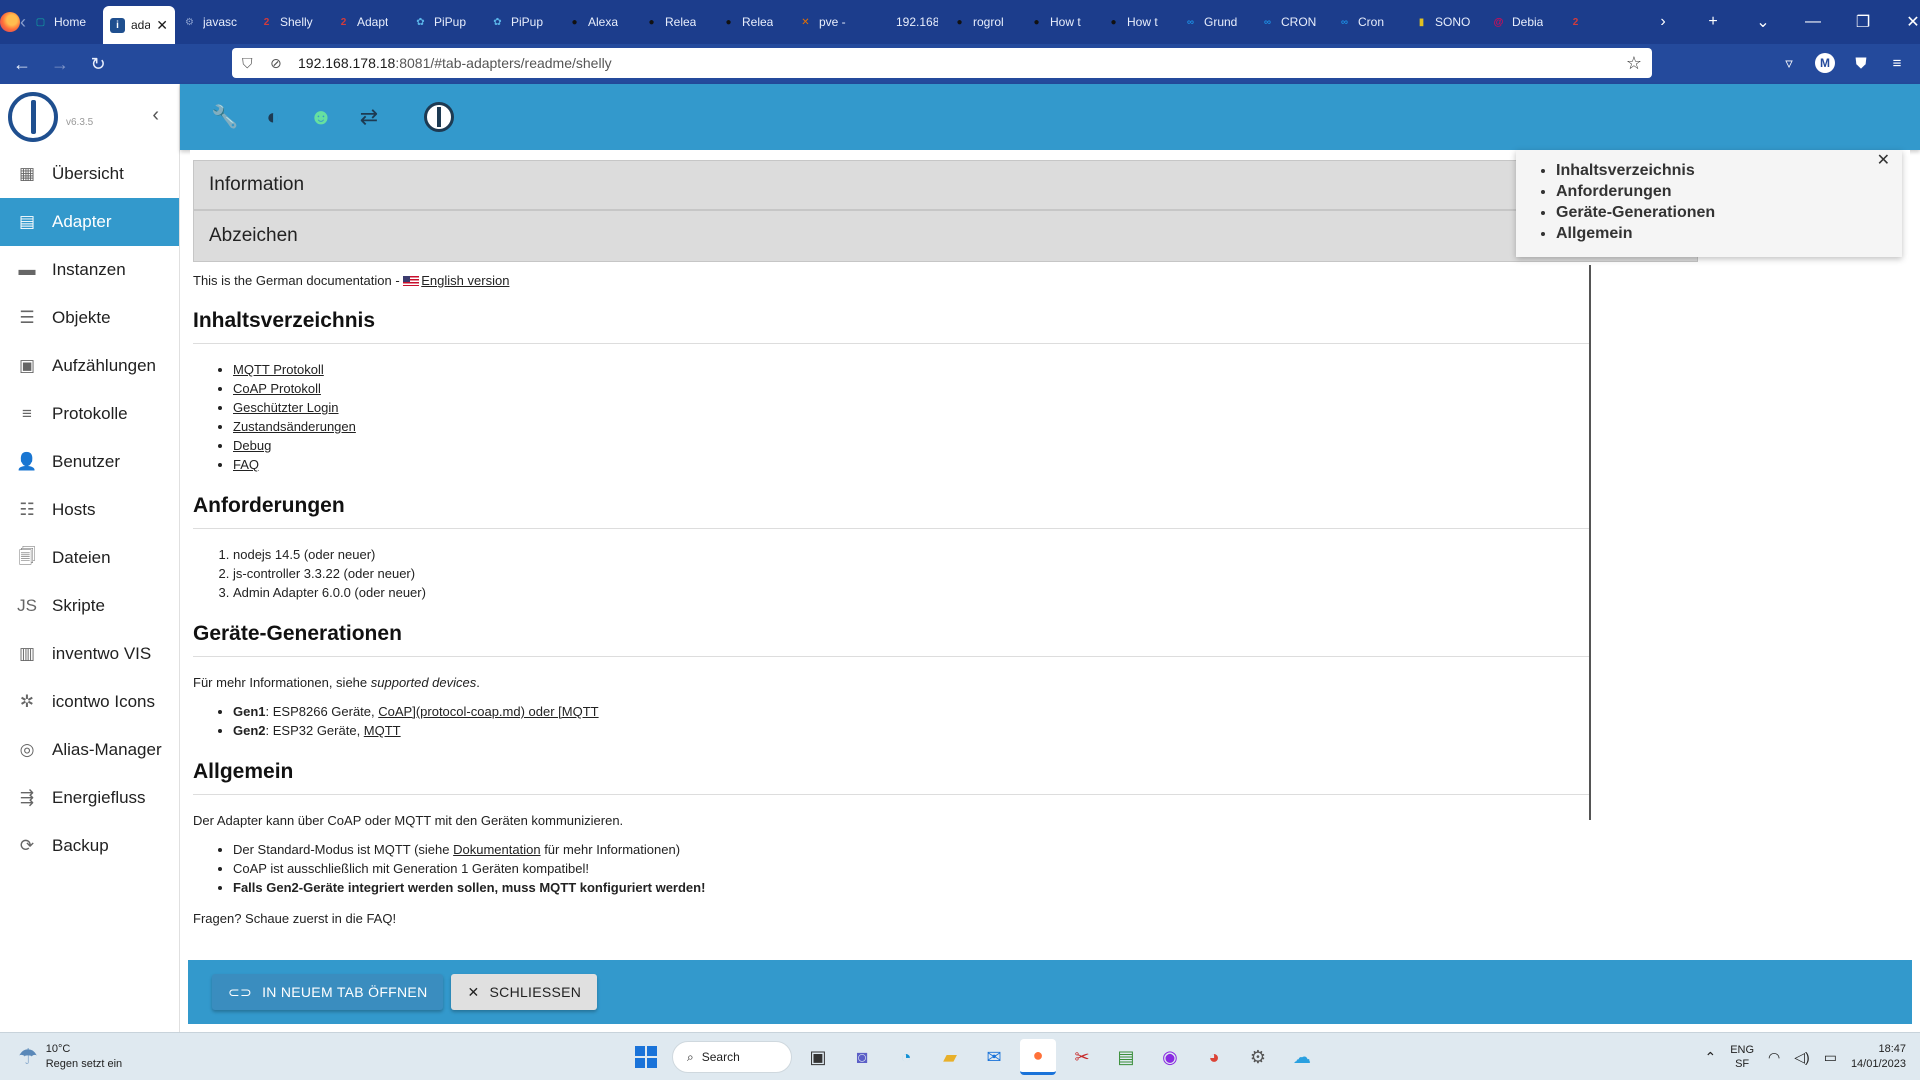 This screenshot has width=1920, height=1080. Describe the element at coordinates (89, 750) in the screenshot. I see `sidebar-item-alias: ◎ Alias-Manager` at that location.